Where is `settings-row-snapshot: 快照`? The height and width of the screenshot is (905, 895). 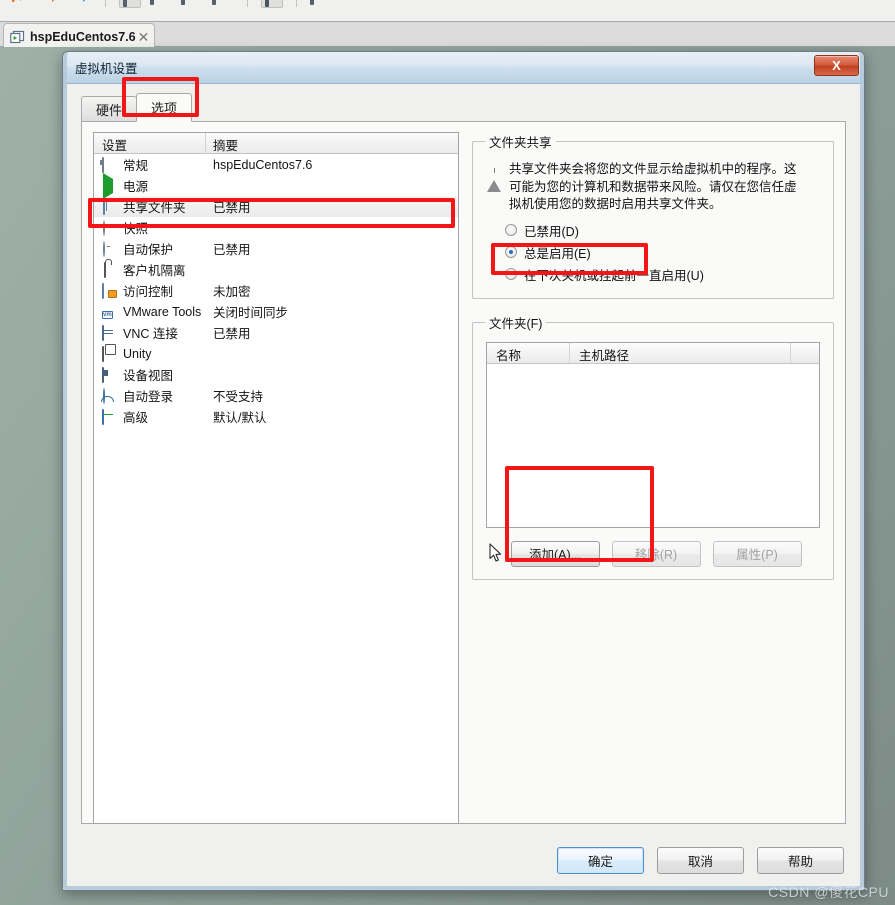
settings-row-snapshot: 快照 is located at coordinates (276, 227).